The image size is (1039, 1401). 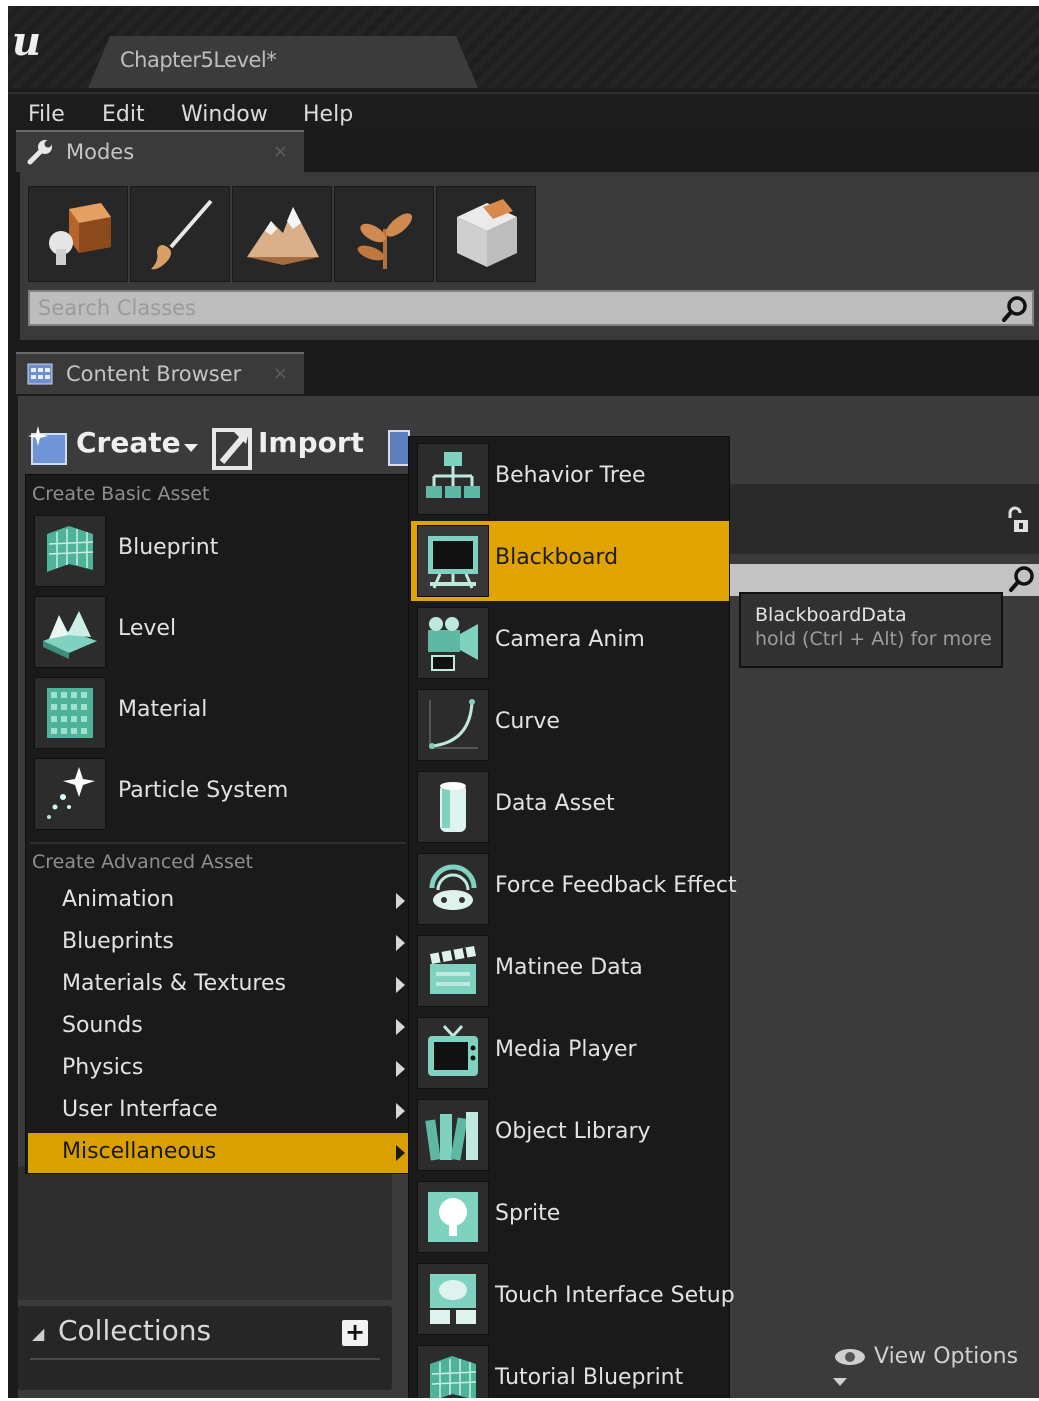 What do you see at coordinates (453, 971) in the screenshot?
I see `matinee-data-thumb` at bounding box center [453, 971].